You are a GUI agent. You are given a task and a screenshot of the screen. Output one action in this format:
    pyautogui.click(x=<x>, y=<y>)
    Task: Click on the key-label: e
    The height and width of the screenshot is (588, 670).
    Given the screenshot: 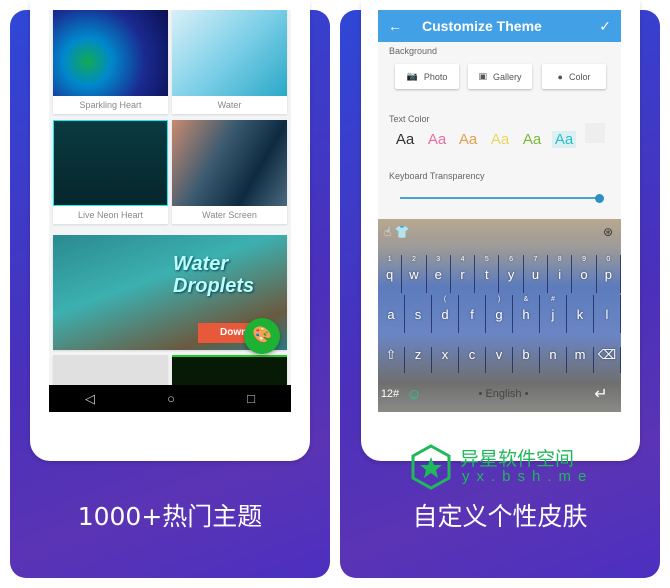 What is the action you would take?
    pyautogui.click(x=438, y=274)
    